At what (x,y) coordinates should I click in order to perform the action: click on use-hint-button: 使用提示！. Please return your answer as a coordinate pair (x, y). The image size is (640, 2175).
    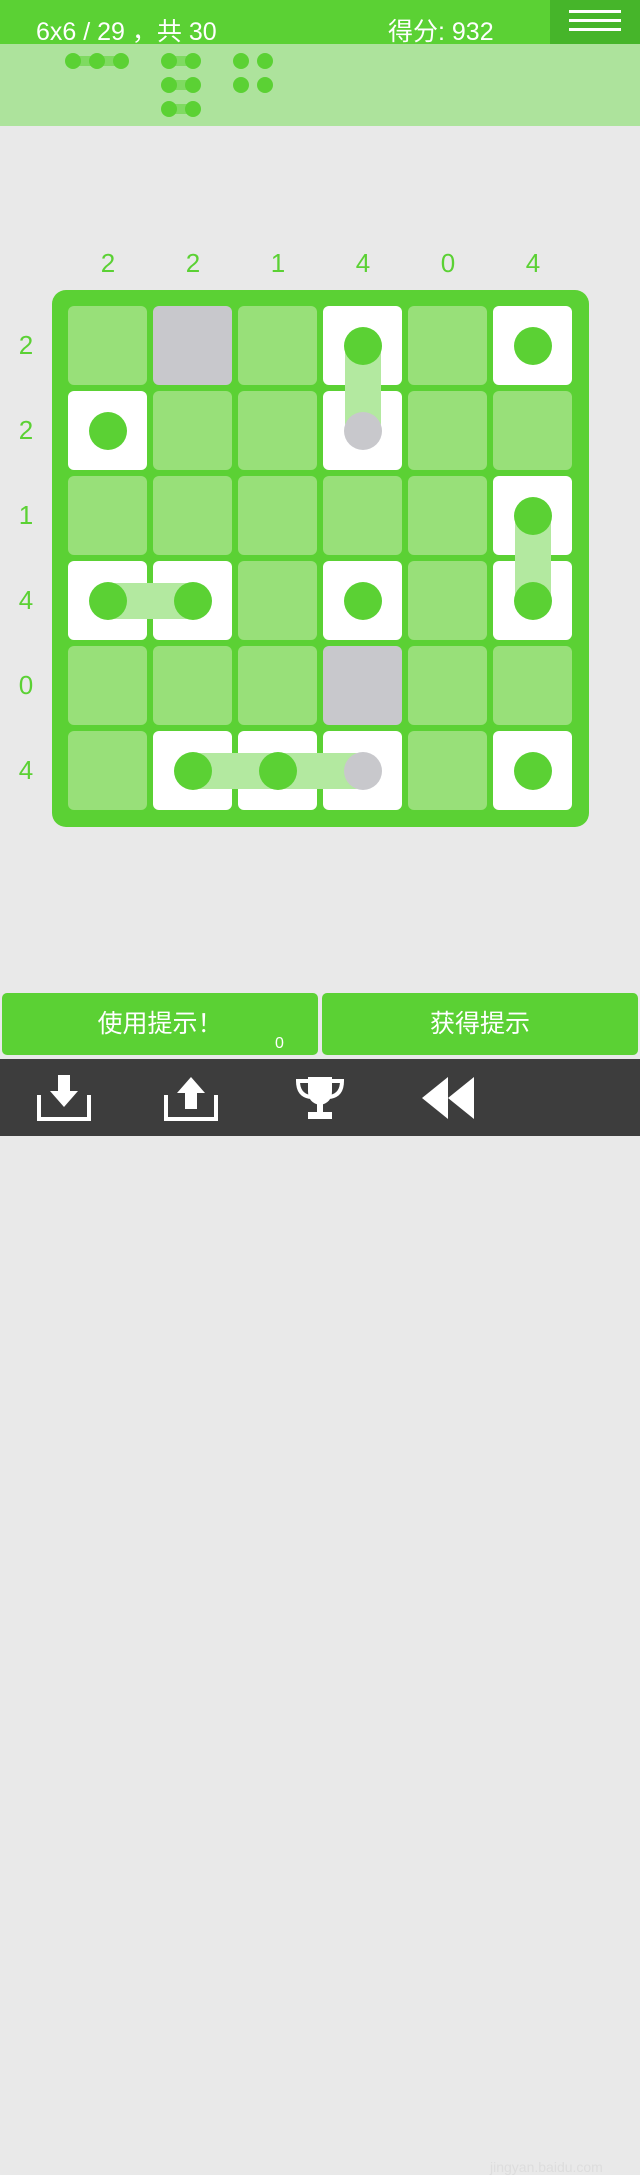
    Looking at the image, I should click on (160, 1024).